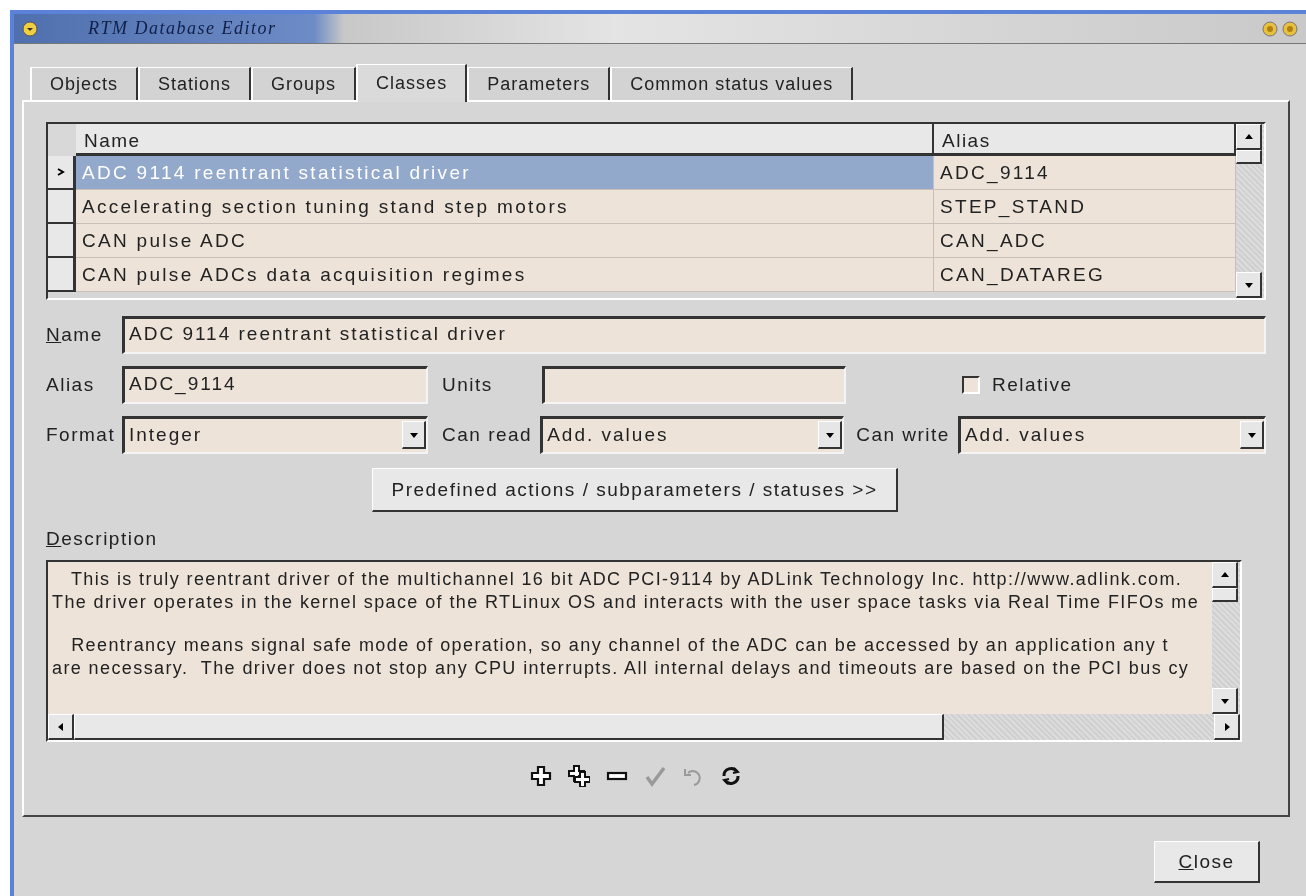 This screenshot has height=896, width=1306. Describe the element at coordinates (275, 385) in the screenshot. I see `alias-field: ADC_9114` at that location.